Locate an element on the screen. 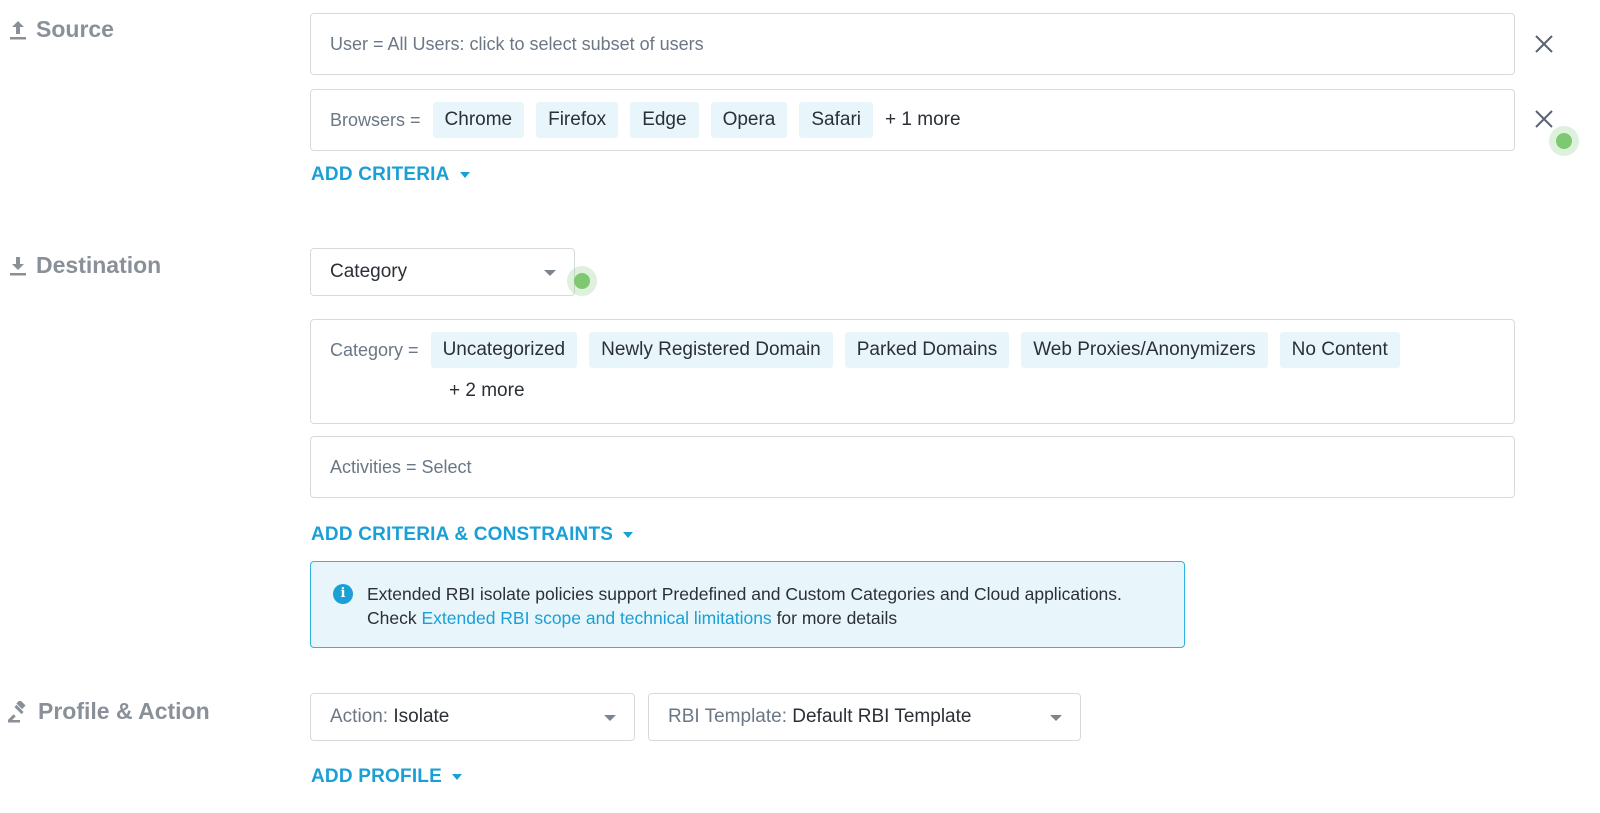 This screenshot has height=813, width=1600. add-criteria-label: ADD CRITERIA is located at coordinates (380, 174).